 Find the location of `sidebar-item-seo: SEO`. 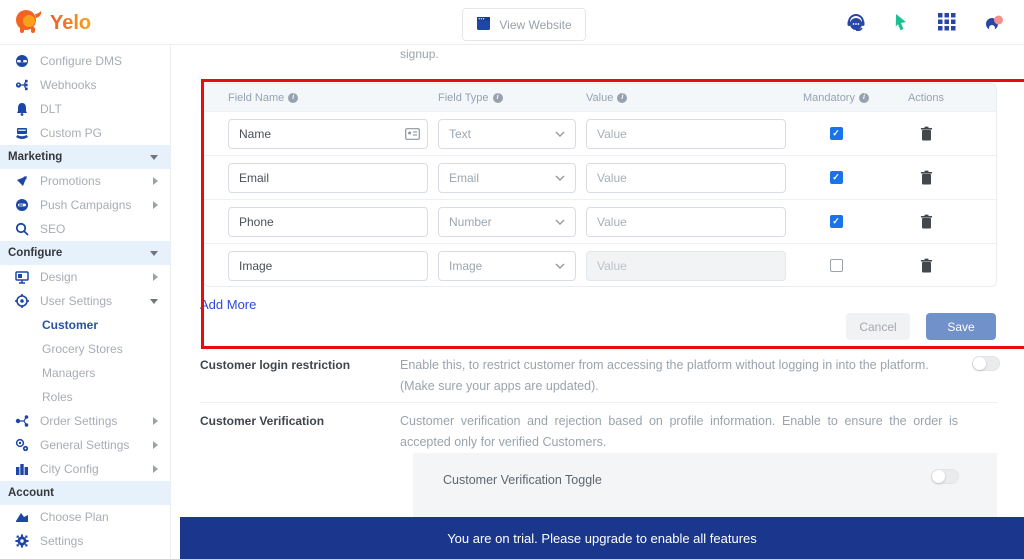

sidebar-item-seo: SEO is located at coordinates (85, 229).